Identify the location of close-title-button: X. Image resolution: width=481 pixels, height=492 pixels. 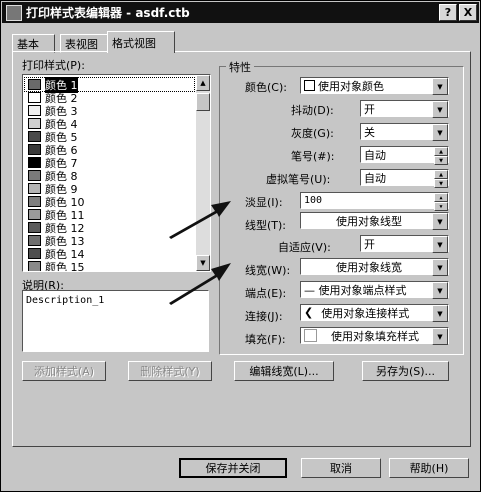
(468, 12).